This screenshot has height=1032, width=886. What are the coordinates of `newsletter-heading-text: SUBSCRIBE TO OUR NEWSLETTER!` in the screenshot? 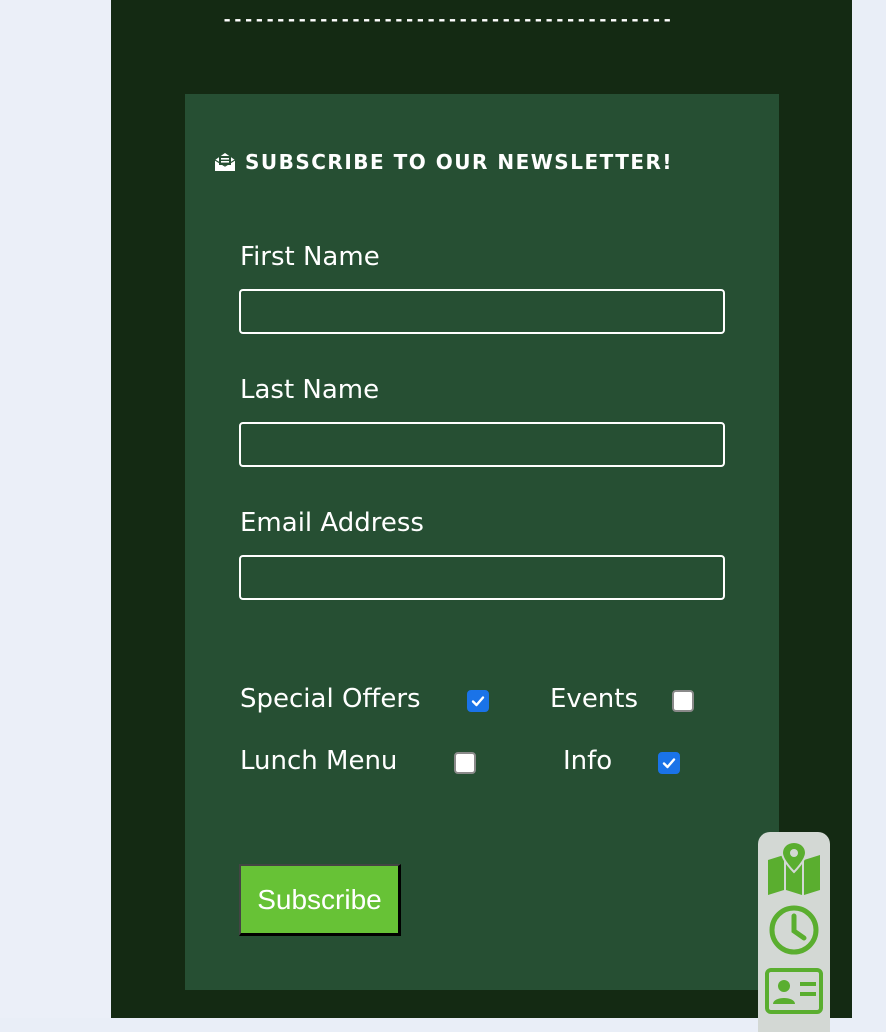 It's located at (459, 162).